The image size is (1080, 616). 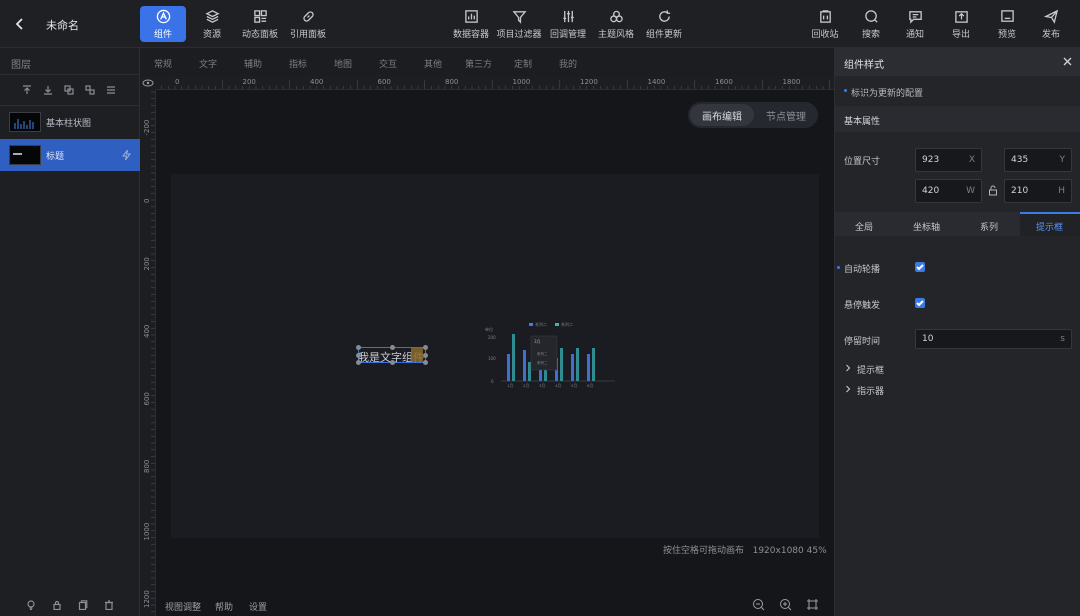 What do you see at coordinates (948, 160) in the screenshot?
I see `x-input: 923 X` at bounding box center [948, 160].